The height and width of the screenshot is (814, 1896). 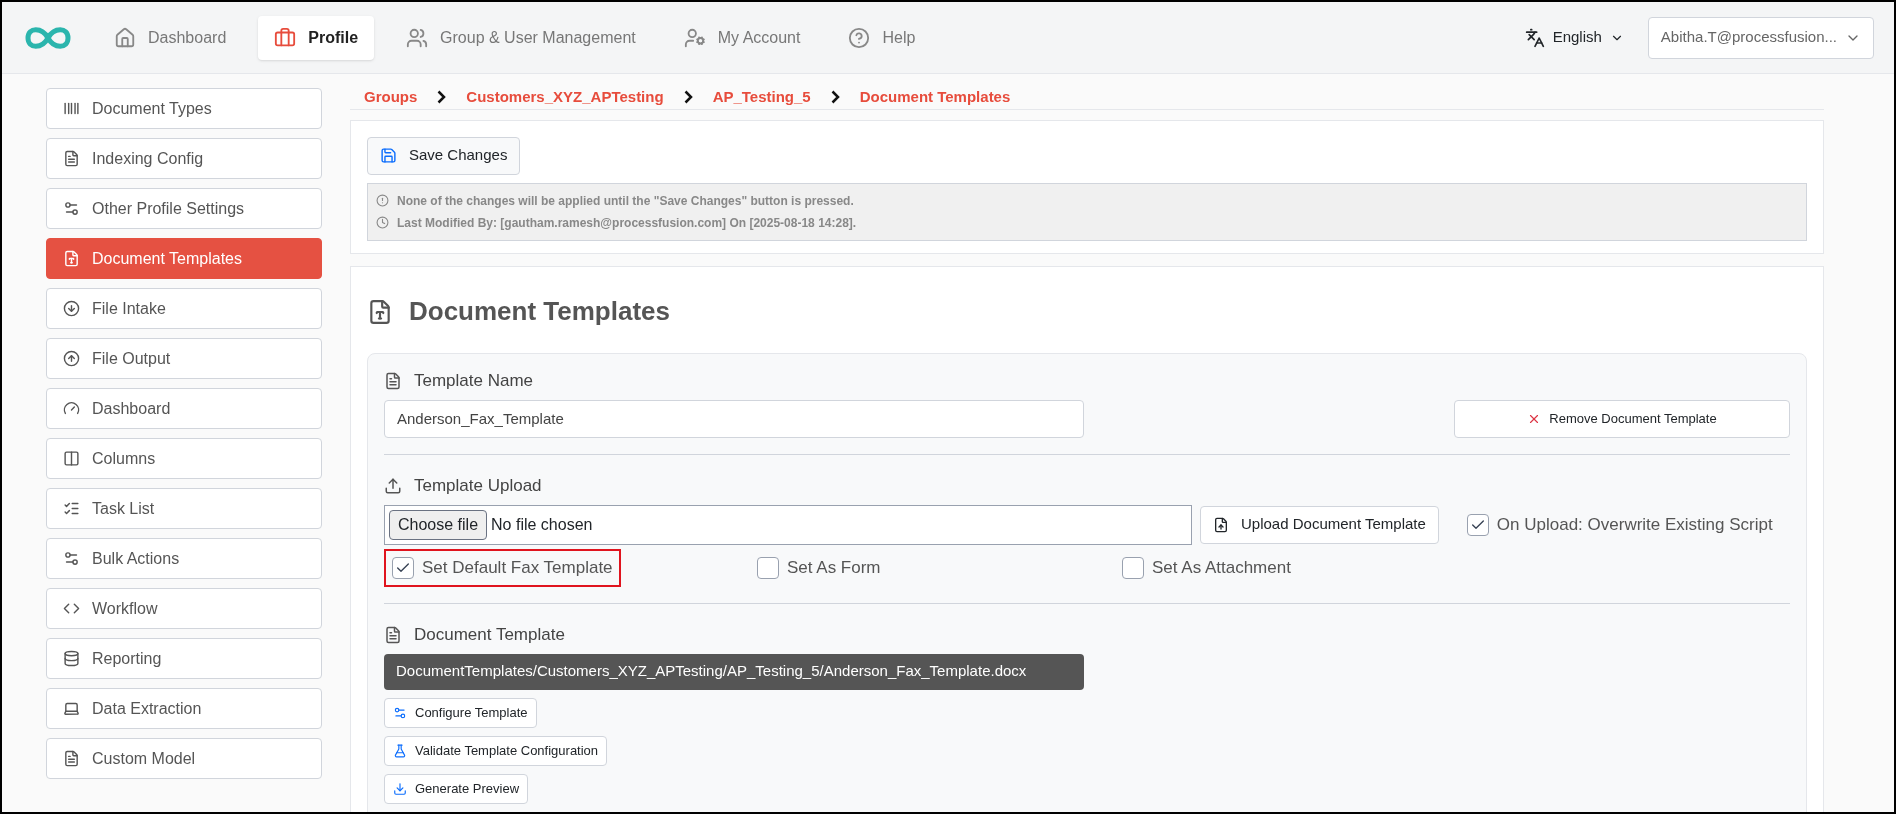 I want to click on sidebar-item: Custom Model, so click(x=184, y=758).